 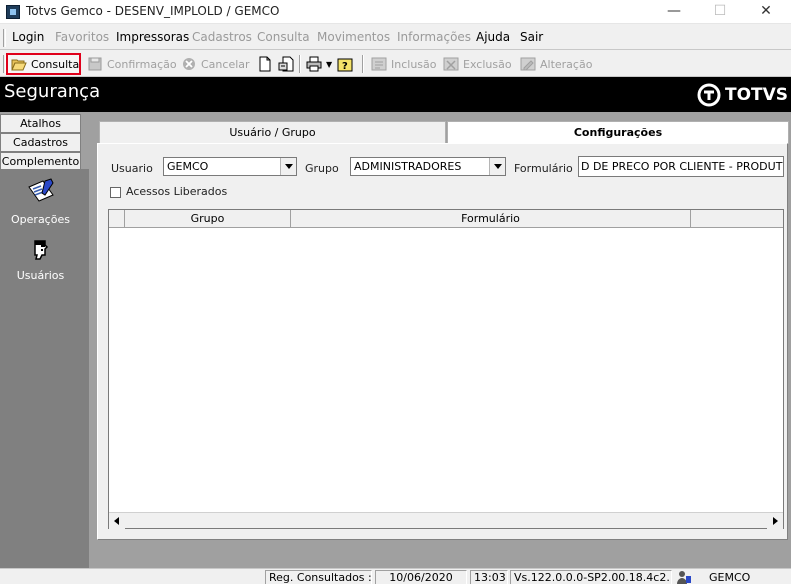 I want to click on sidebar-panel: Operações Usuários, so click(x=44, y=368).